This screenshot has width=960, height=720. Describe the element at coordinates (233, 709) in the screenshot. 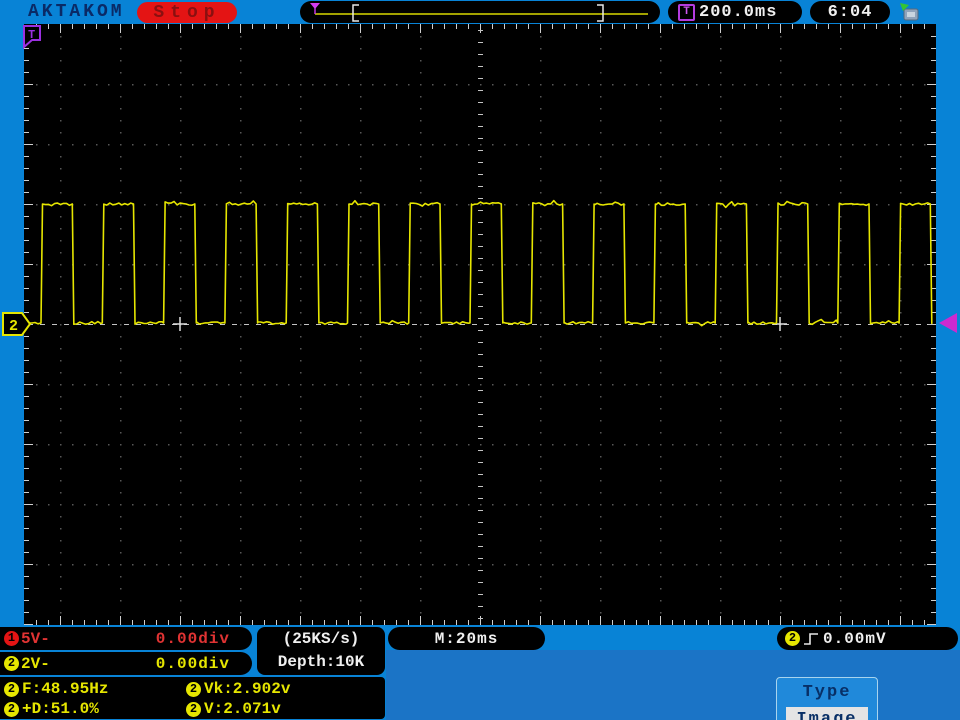

I see `measurement-v: 2 V:2.071v` at that location.